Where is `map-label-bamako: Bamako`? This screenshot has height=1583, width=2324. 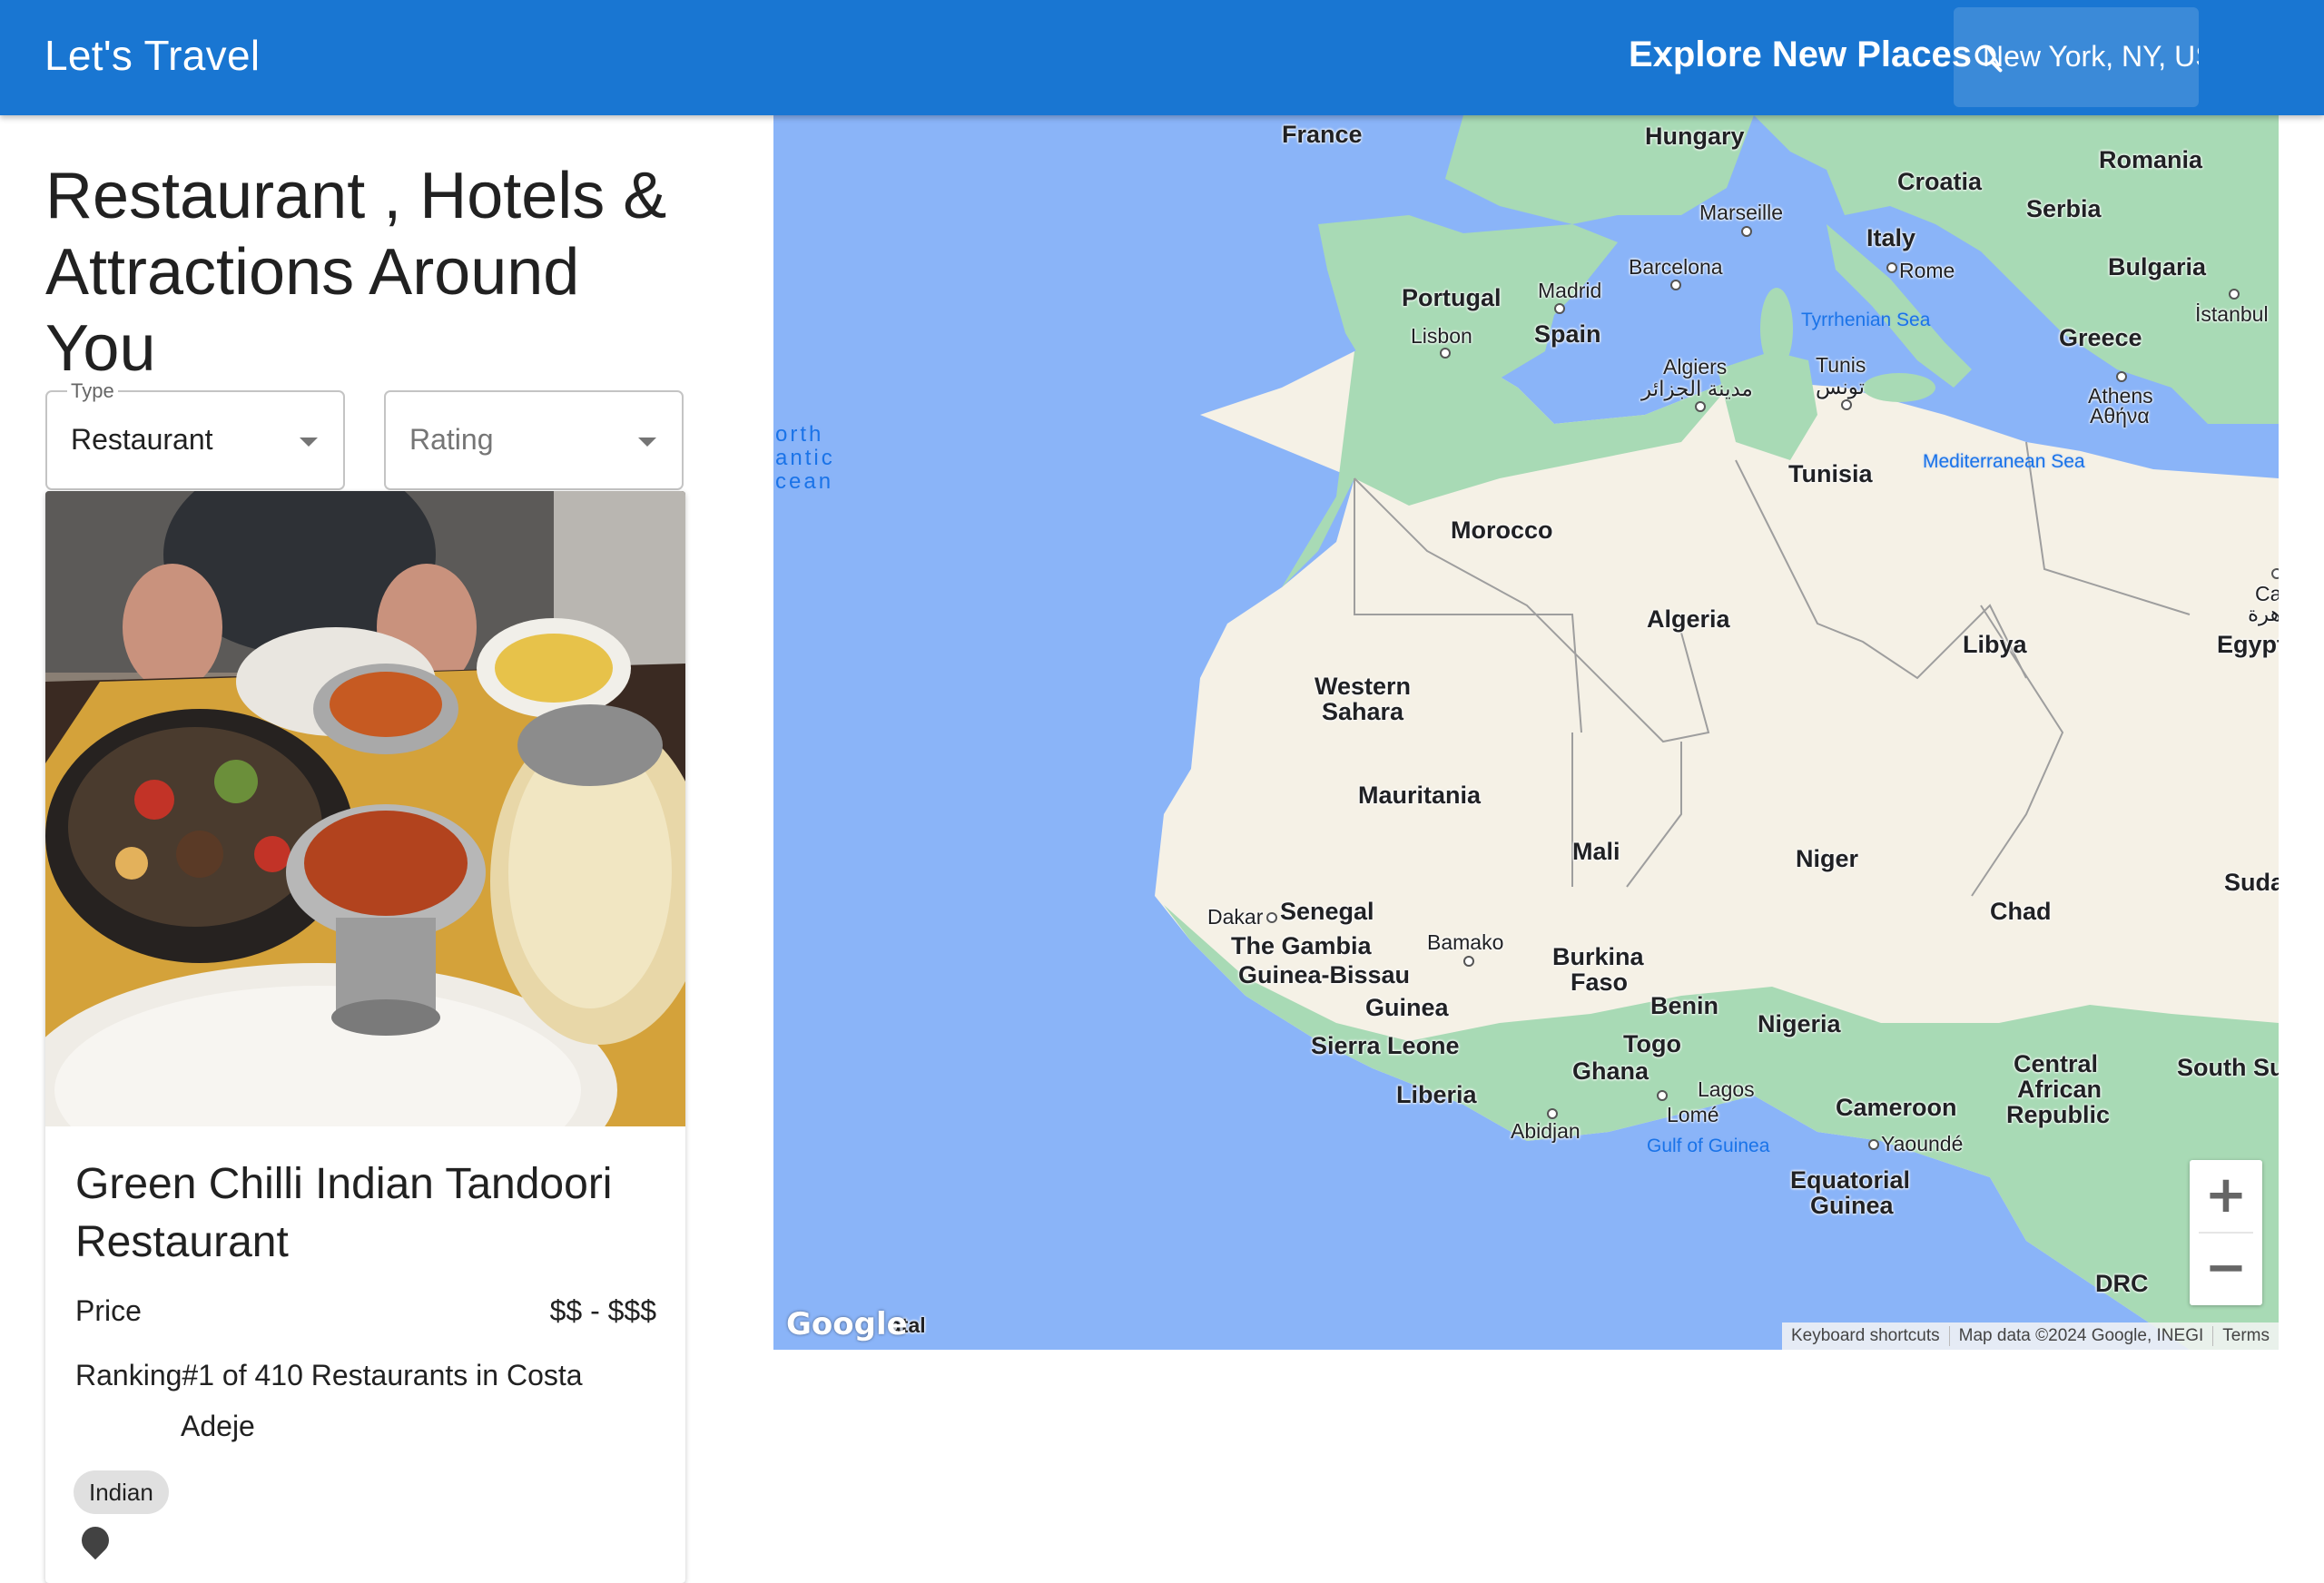
map-label-bamako: Bamako is located at coordinates (1465, 942).